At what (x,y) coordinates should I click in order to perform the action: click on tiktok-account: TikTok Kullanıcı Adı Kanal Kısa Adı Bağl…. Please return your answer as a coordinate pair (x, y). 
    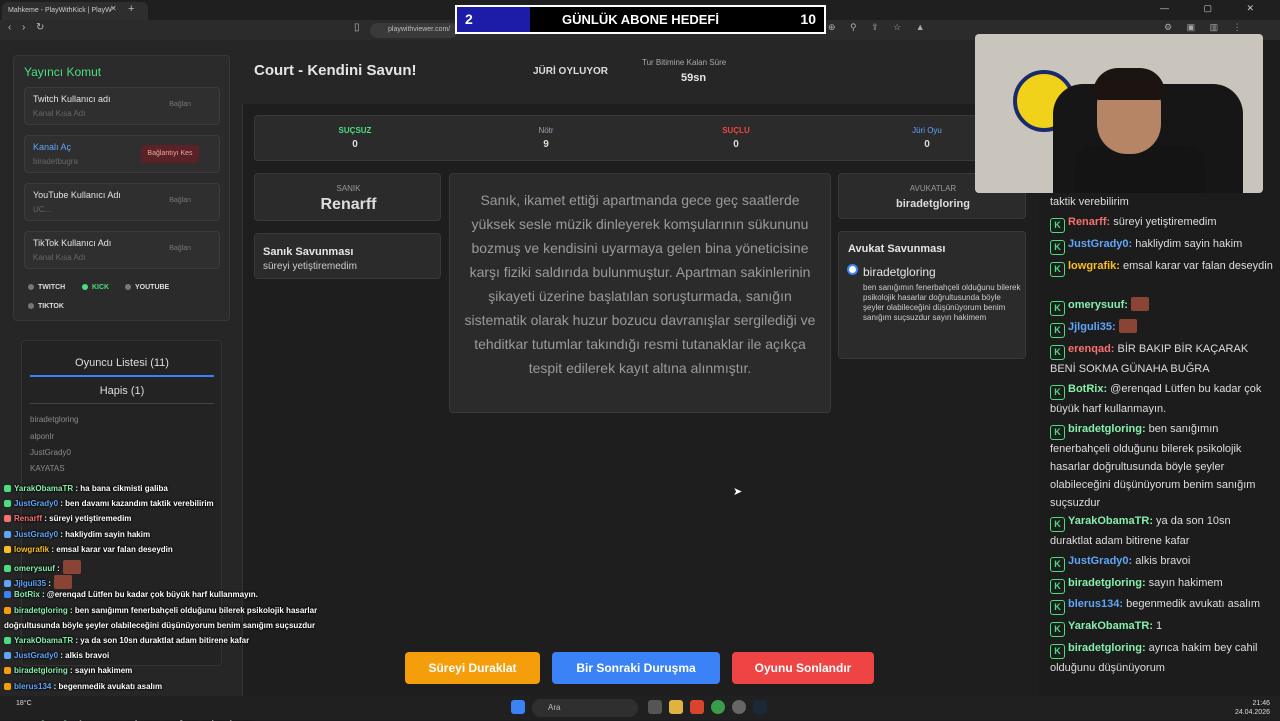
    Looking at the image, I should click on (122, 250).